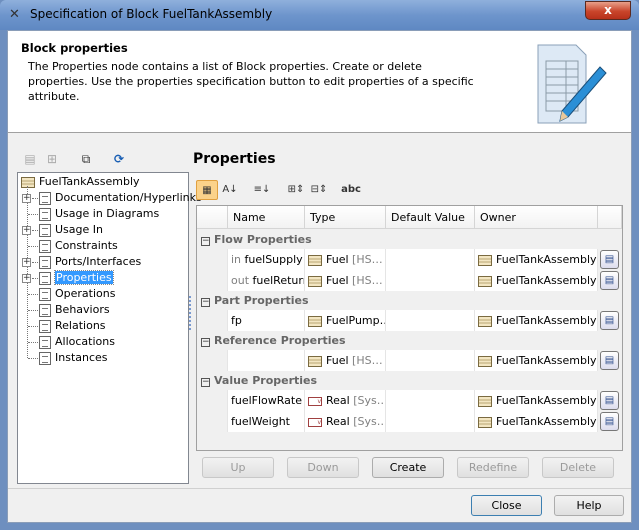  Describe the element at coordinates (266, 360) in the screenshot. I see `name-cell` at that location.